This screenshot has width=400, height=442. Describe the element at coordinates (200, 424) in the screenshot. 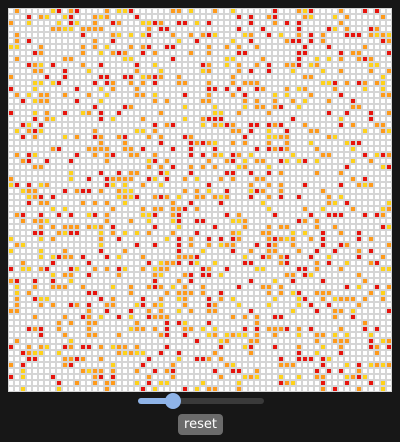

I see `reset-button: reset` at that location.